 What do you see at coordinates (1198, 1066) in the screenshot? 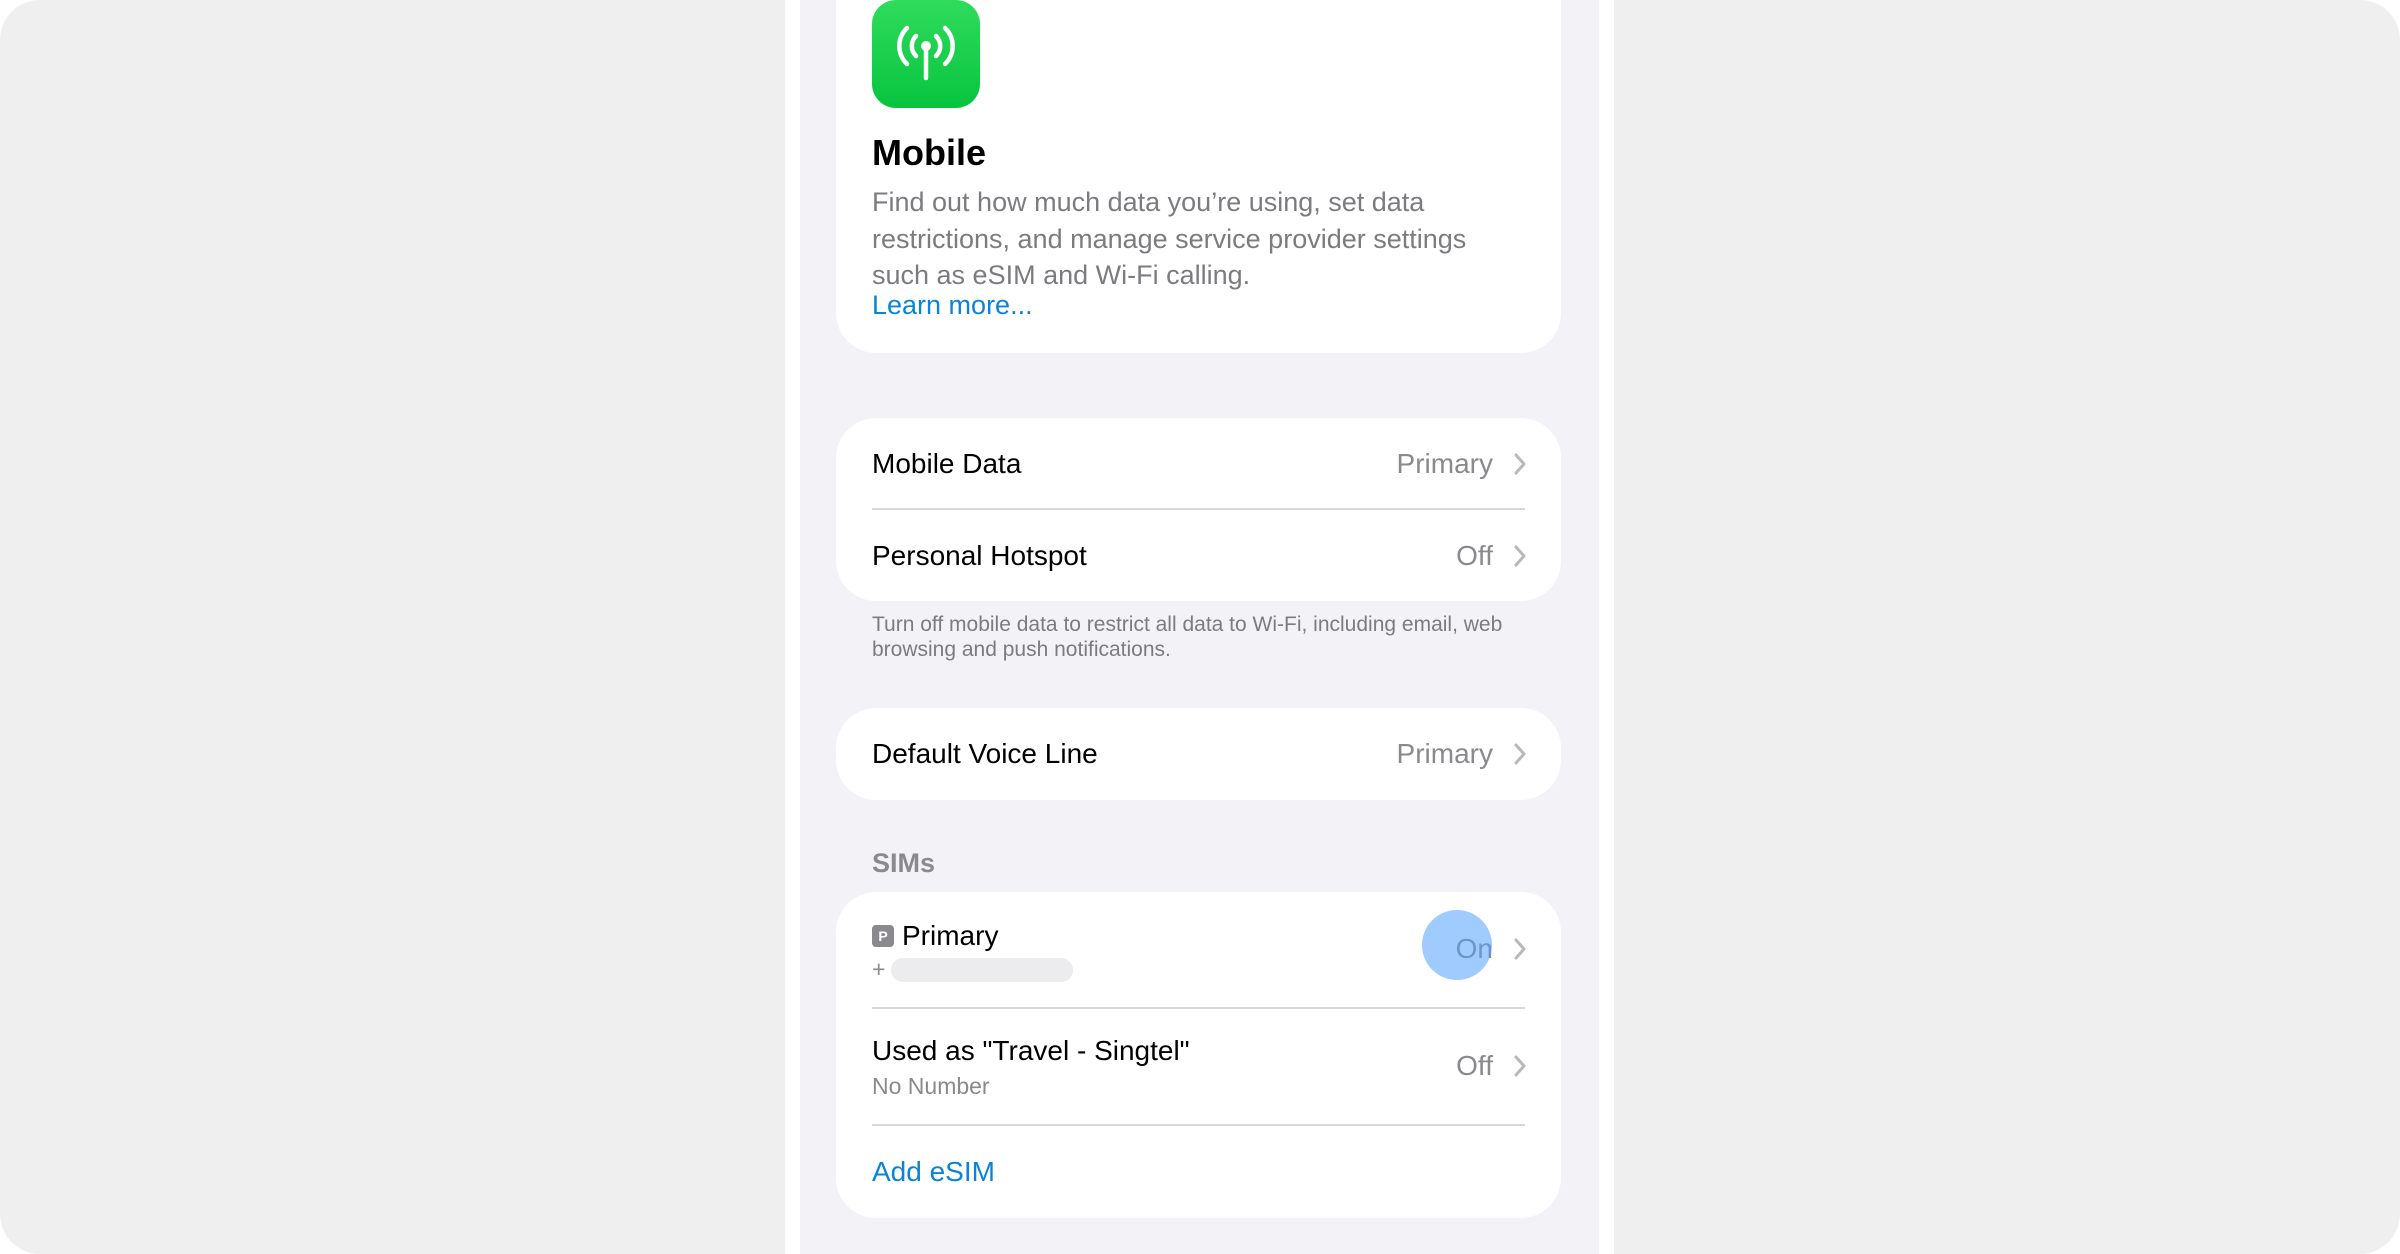
I see `travel-sim-row: Used as "Travel - Singtel" No Number Off` at bounding box center [1198, 1066].